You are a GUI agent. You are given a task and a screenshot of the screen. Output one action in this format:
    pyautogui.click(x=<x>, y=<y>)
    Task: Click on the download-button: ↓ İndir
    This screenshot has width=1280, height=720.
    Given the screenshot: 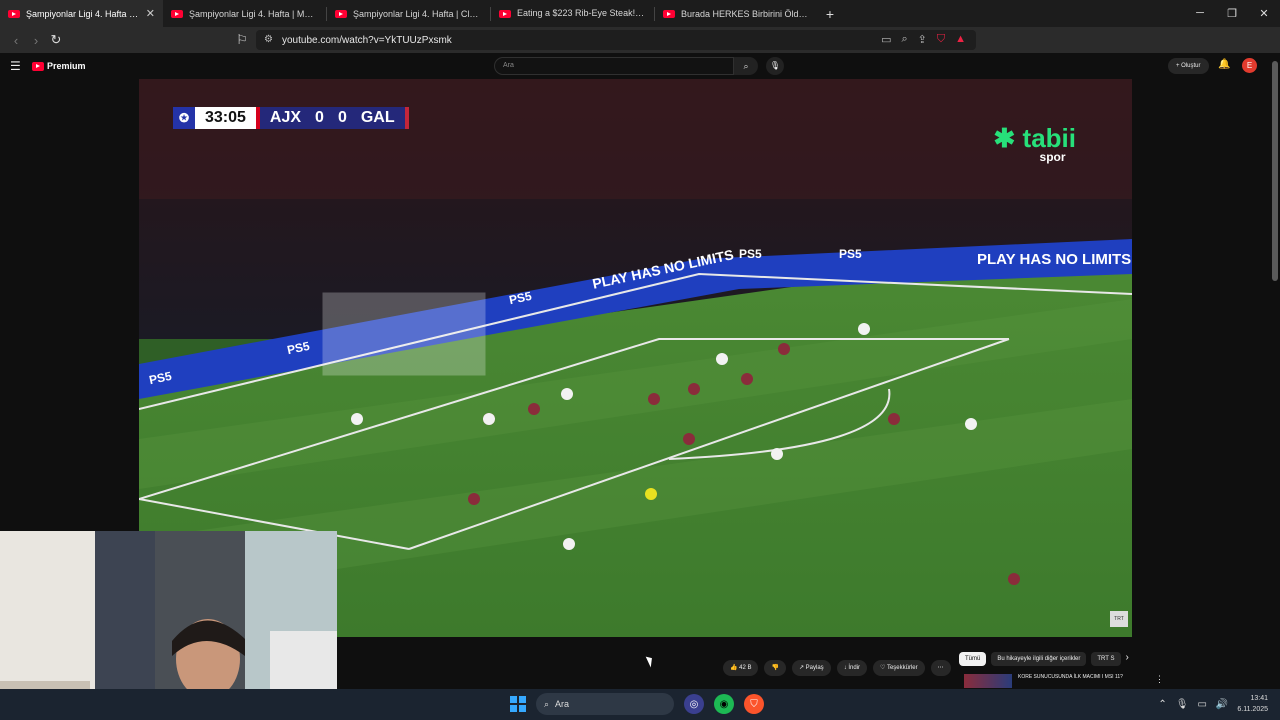 What is the action you would take?
    pyautogui.click(x=852, y=668)
    